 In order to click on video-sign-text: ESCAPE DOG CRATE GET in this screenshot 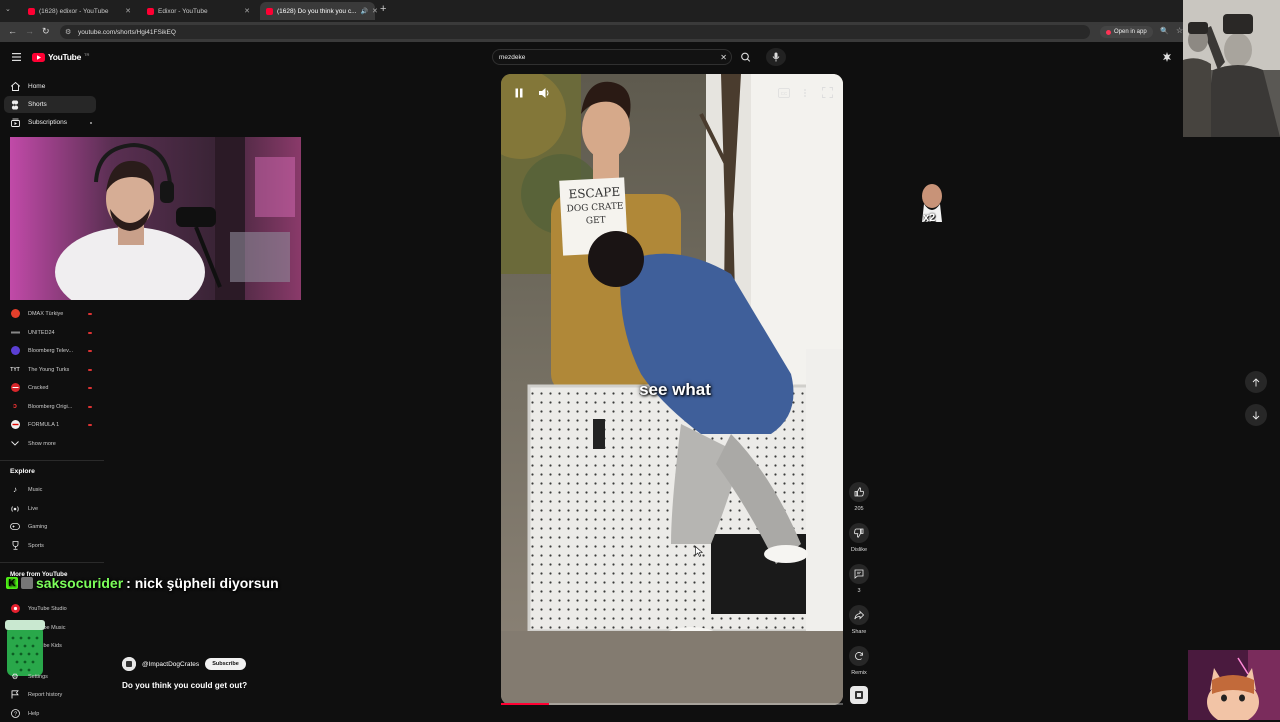, I will do `click(595, 205)`.